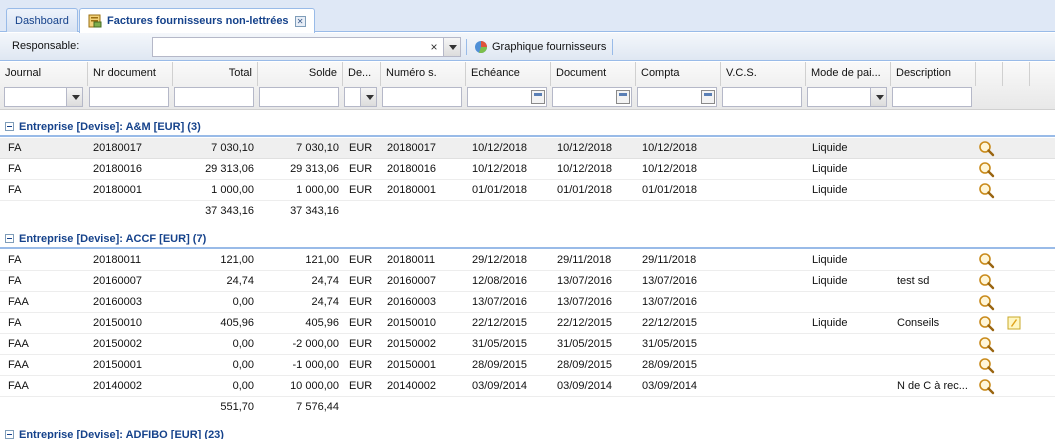 The height and width of the screenshot is (439, 1055). I want to click on column-header-compta: Compta, so click(678, 74).